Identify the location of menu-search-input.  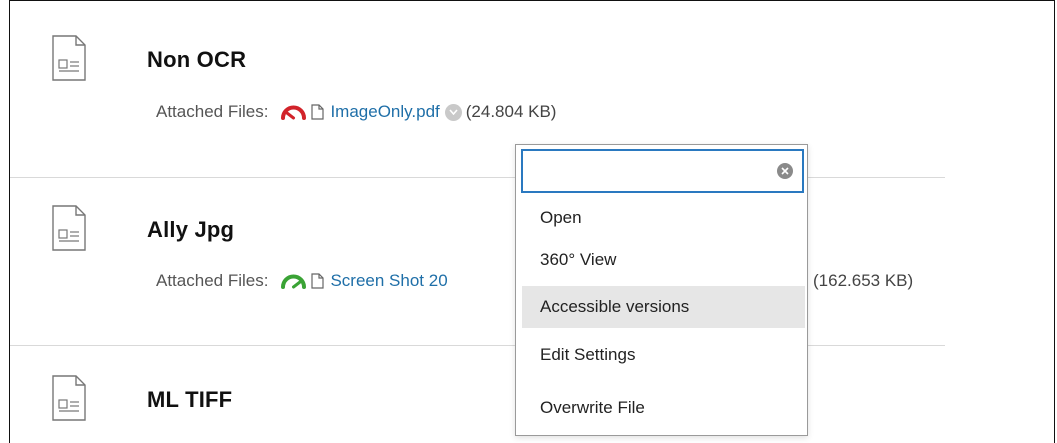
(651, 172).